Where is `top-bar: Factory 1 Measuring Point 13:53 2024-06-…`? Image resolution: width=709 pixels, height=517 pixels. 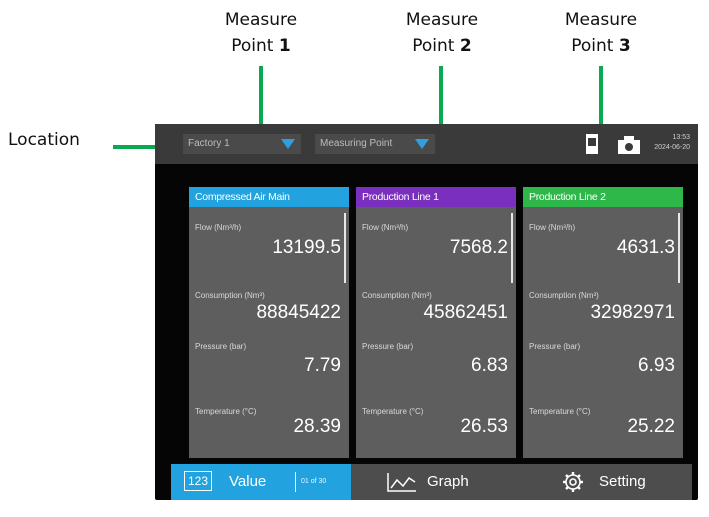 top-bar: Factory 1 Measuring Point 13:53 2024-06-… is located at coordinates (426, 144).